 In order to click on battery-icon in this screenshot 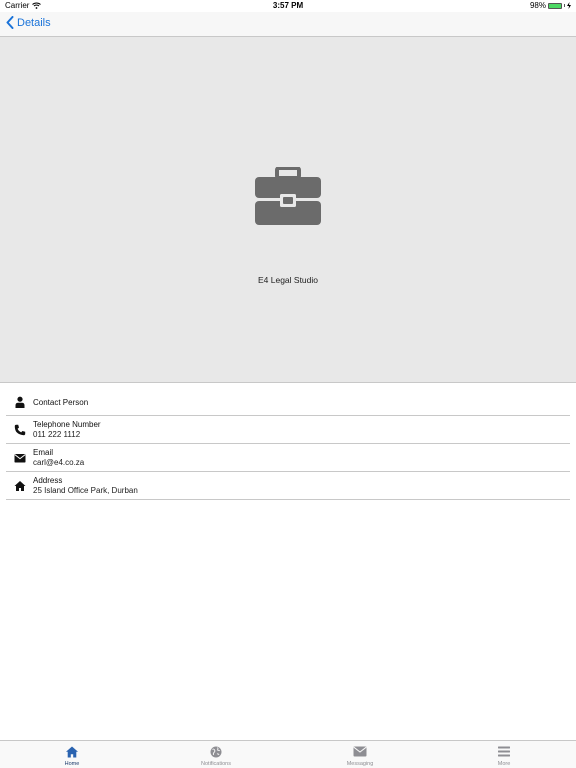, I will do `click(555, 5)`.